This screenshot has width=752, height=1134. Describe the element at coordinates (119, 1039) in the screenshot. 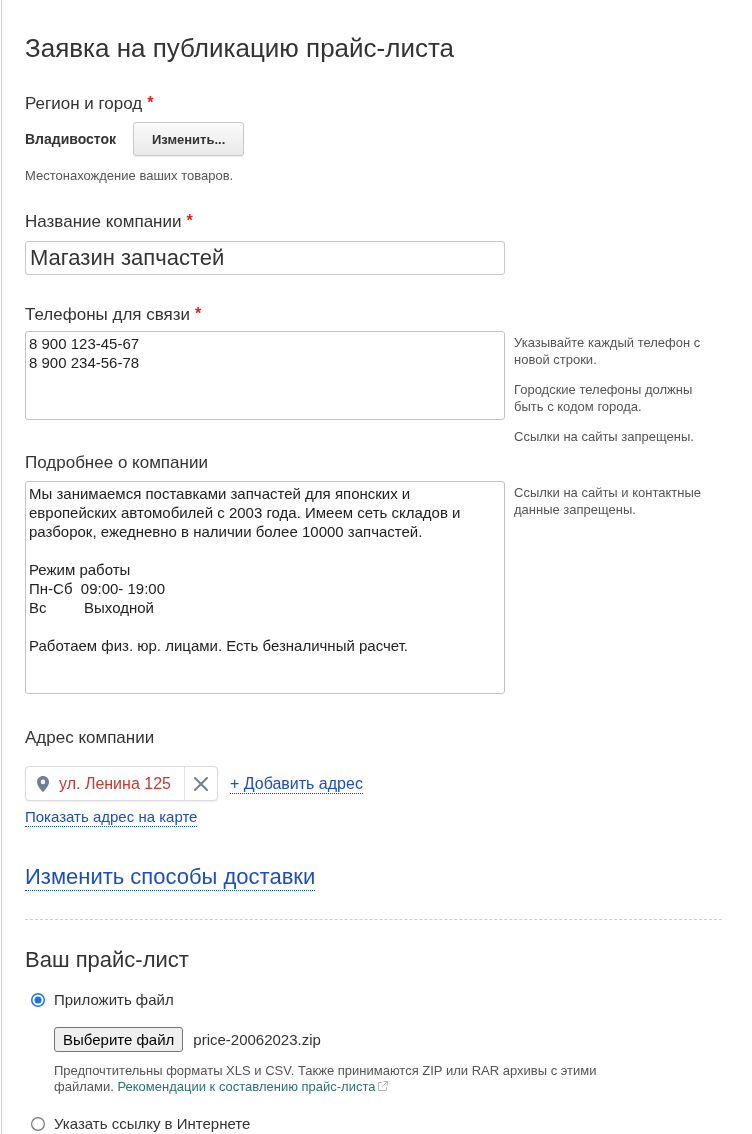

I see `choose-file-button: Выберите файл` at that location.